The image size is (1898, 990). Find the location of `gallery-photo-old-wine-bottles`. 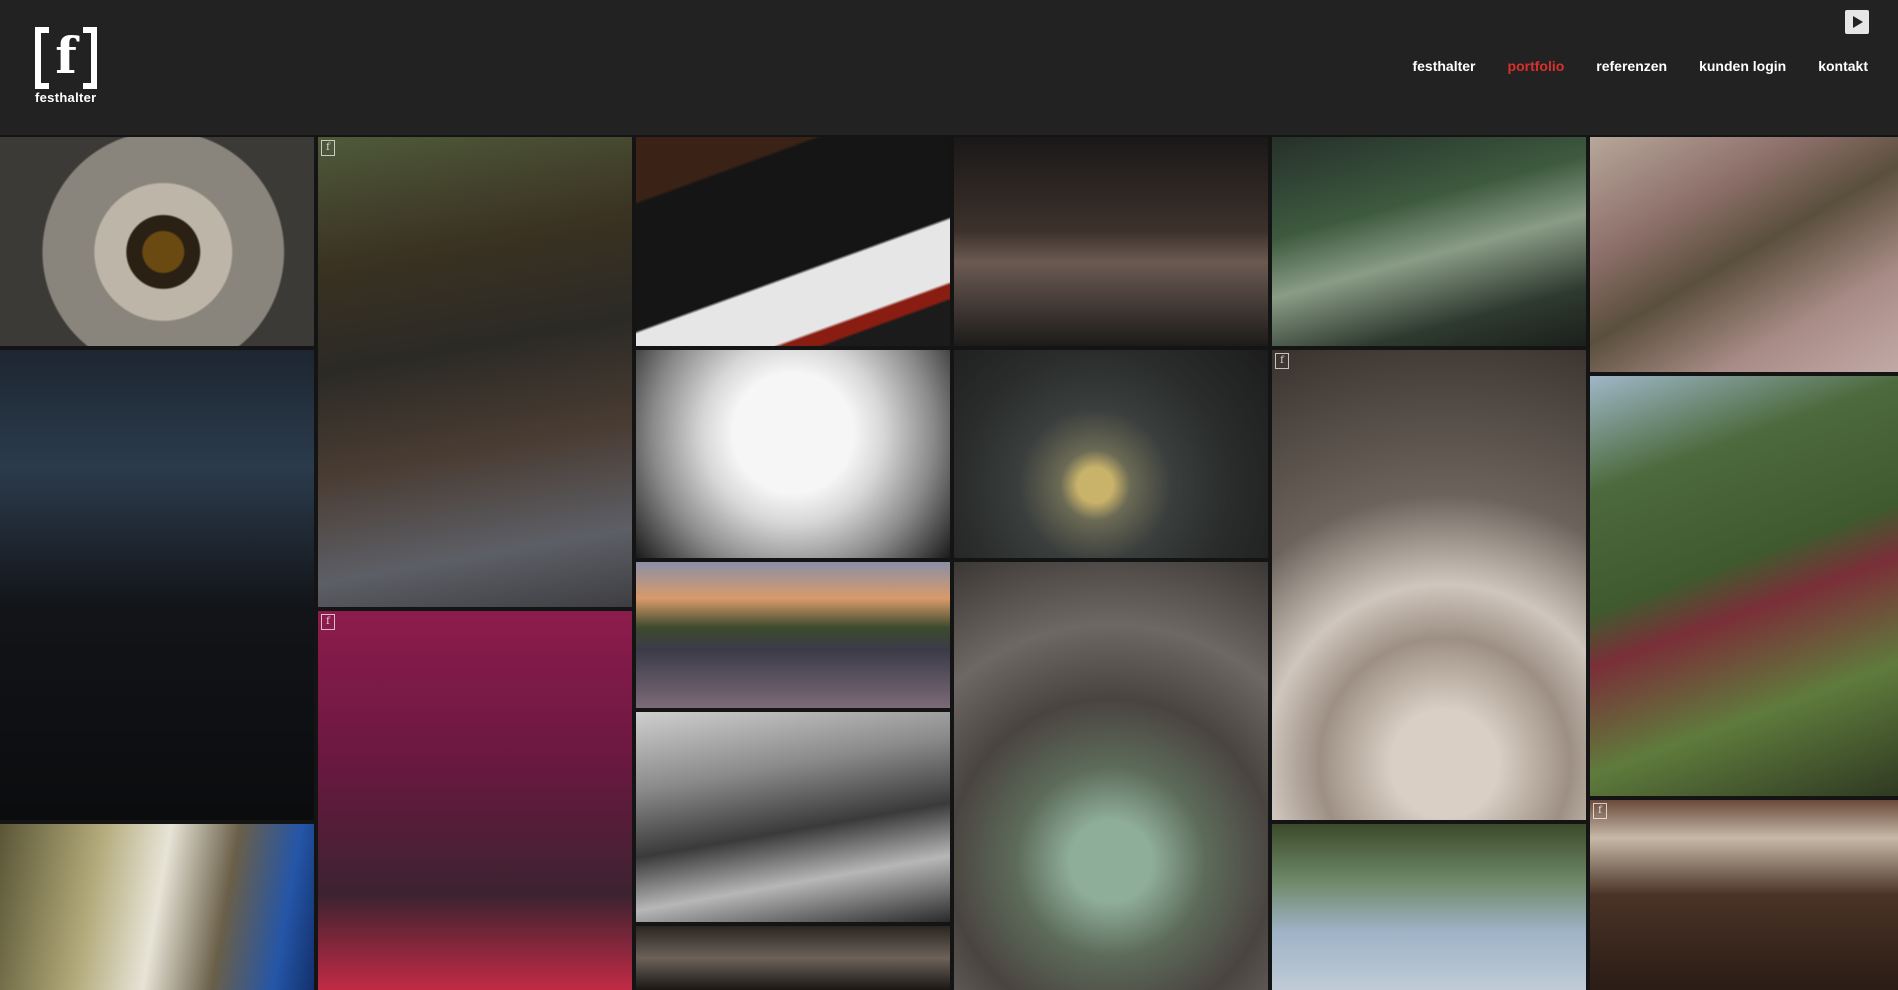

gallery-photo-old-wine-bottles is located at coordinates (1429, 241).